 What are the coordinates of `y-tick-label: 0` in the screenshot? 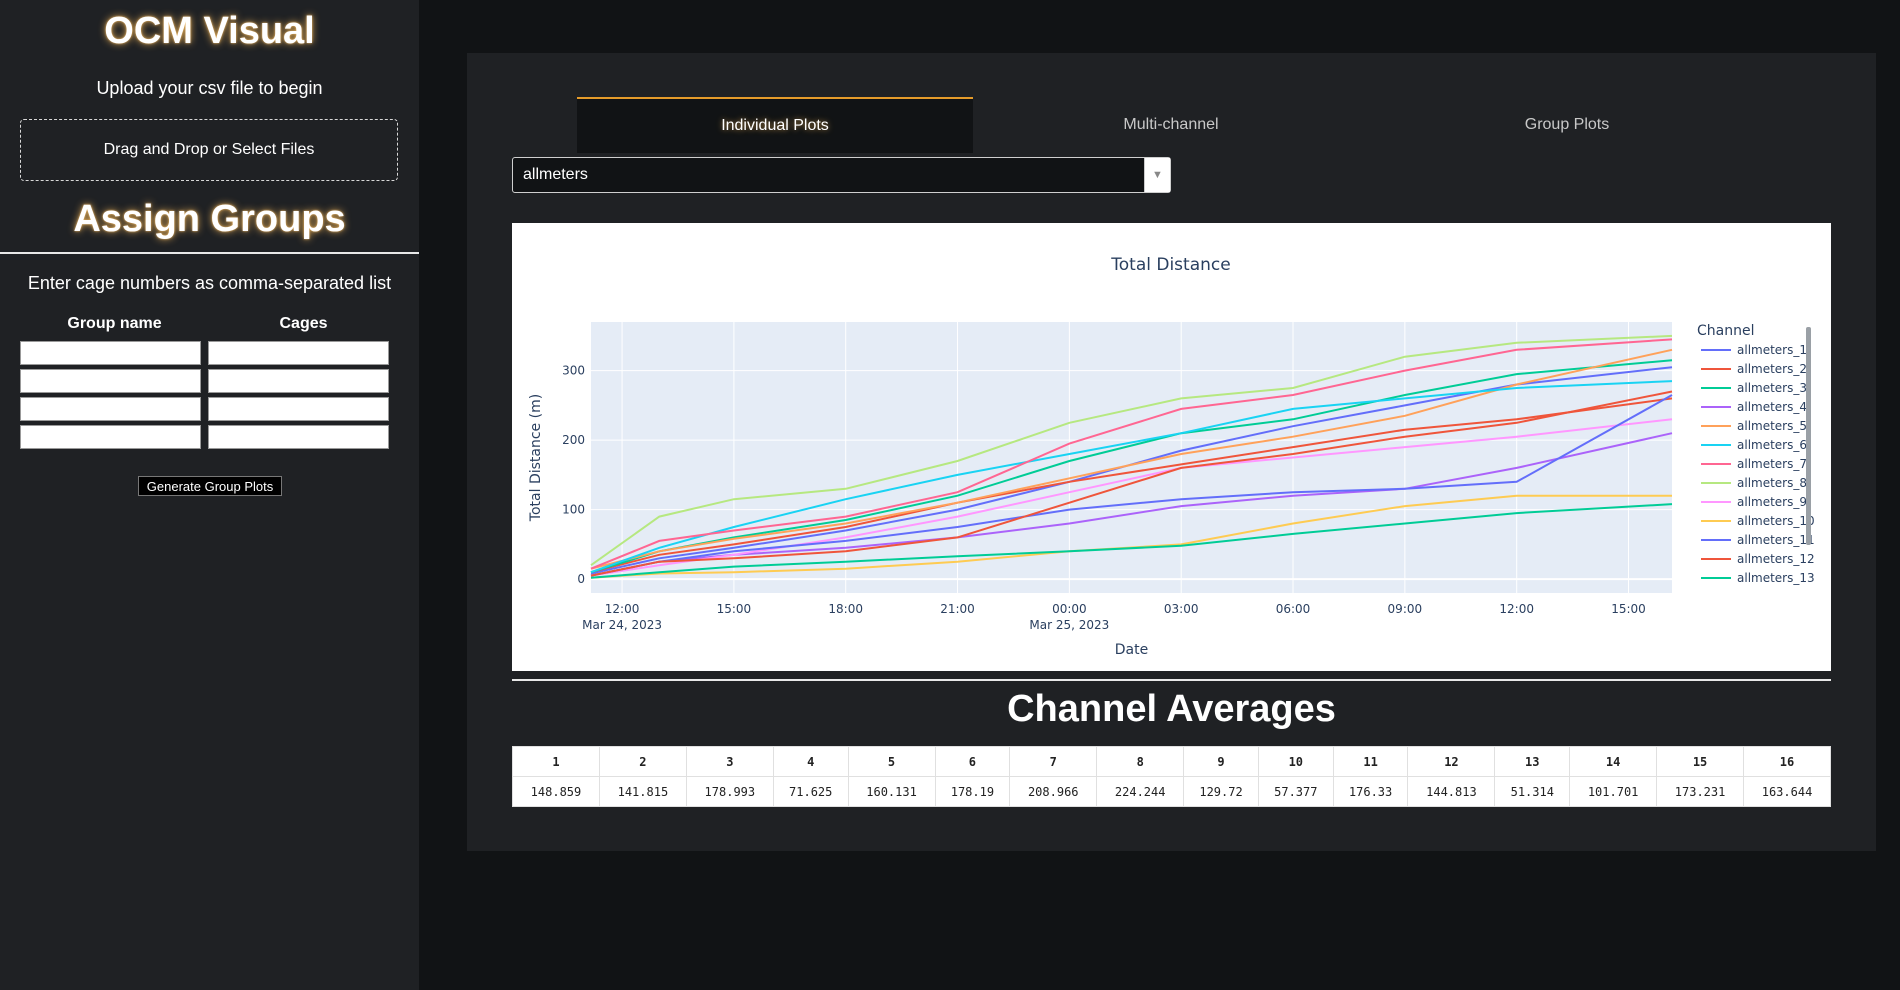 It's located at (581, 579).